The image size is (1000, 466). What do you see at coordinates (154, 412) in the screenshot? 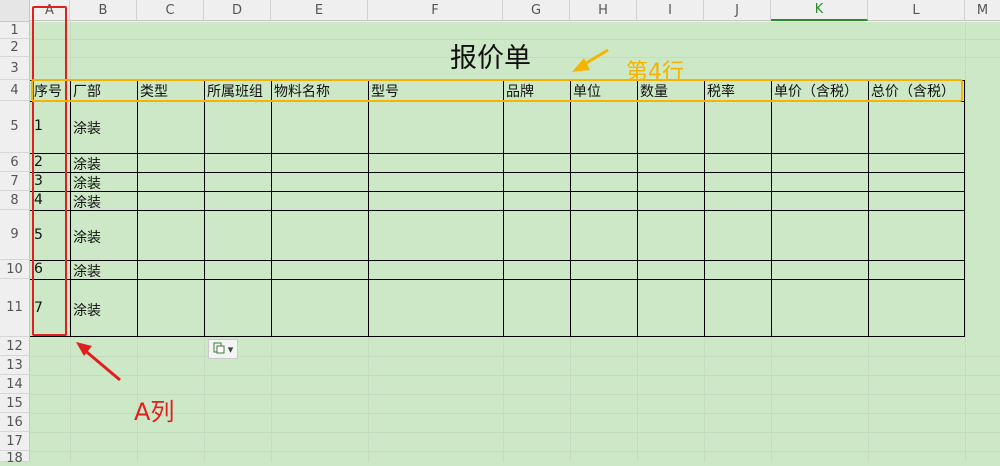
I see `column-annotation-label: A列` at bounding box center [154, 412].